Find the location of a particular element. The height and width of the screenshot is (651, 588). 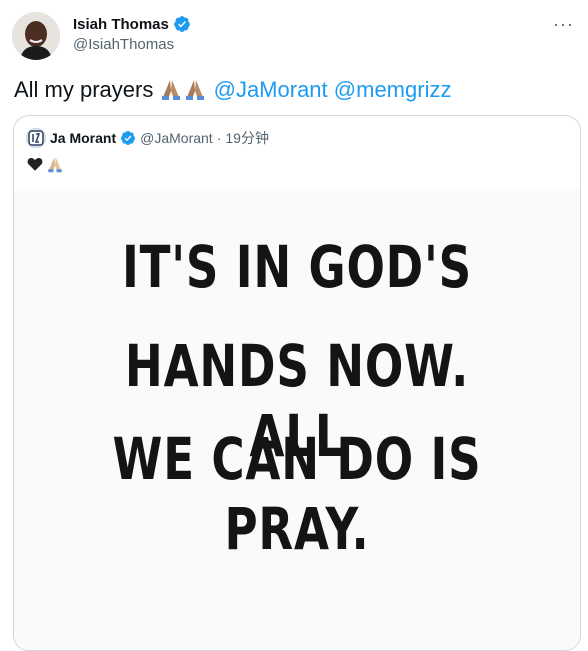

tweet-text-prefix: All my prayers is located at coordinates (84, 89).